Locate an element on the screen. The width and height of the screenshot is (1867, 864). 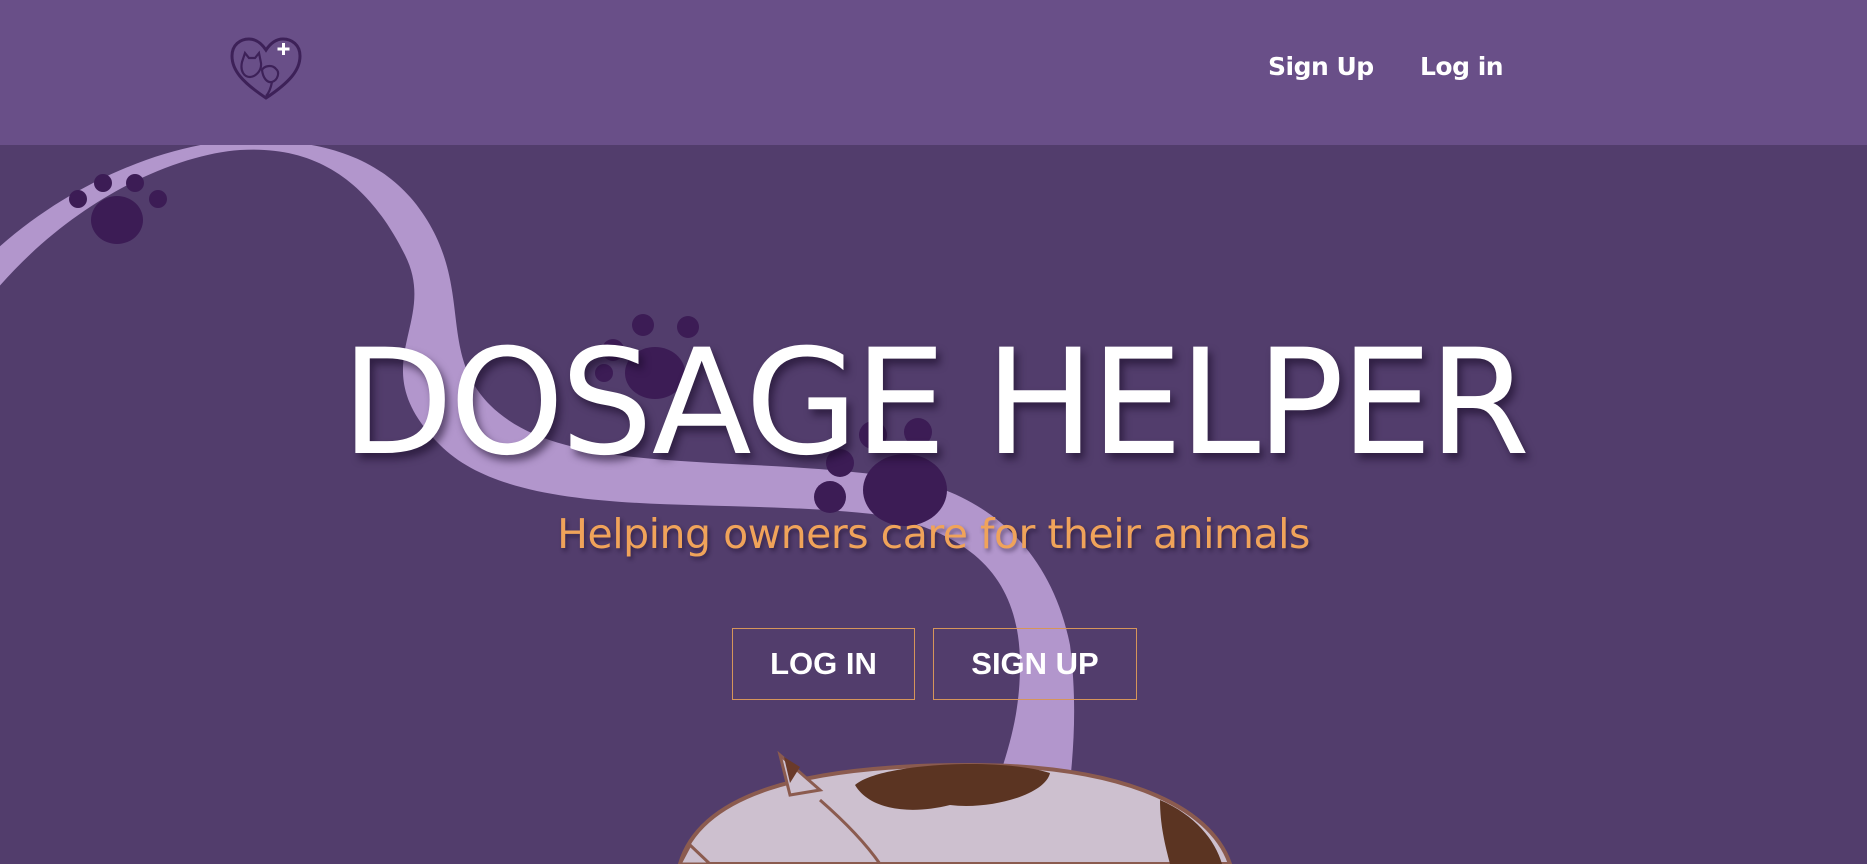
sleeping-cat-illustration is located at coordinates (955, 807).